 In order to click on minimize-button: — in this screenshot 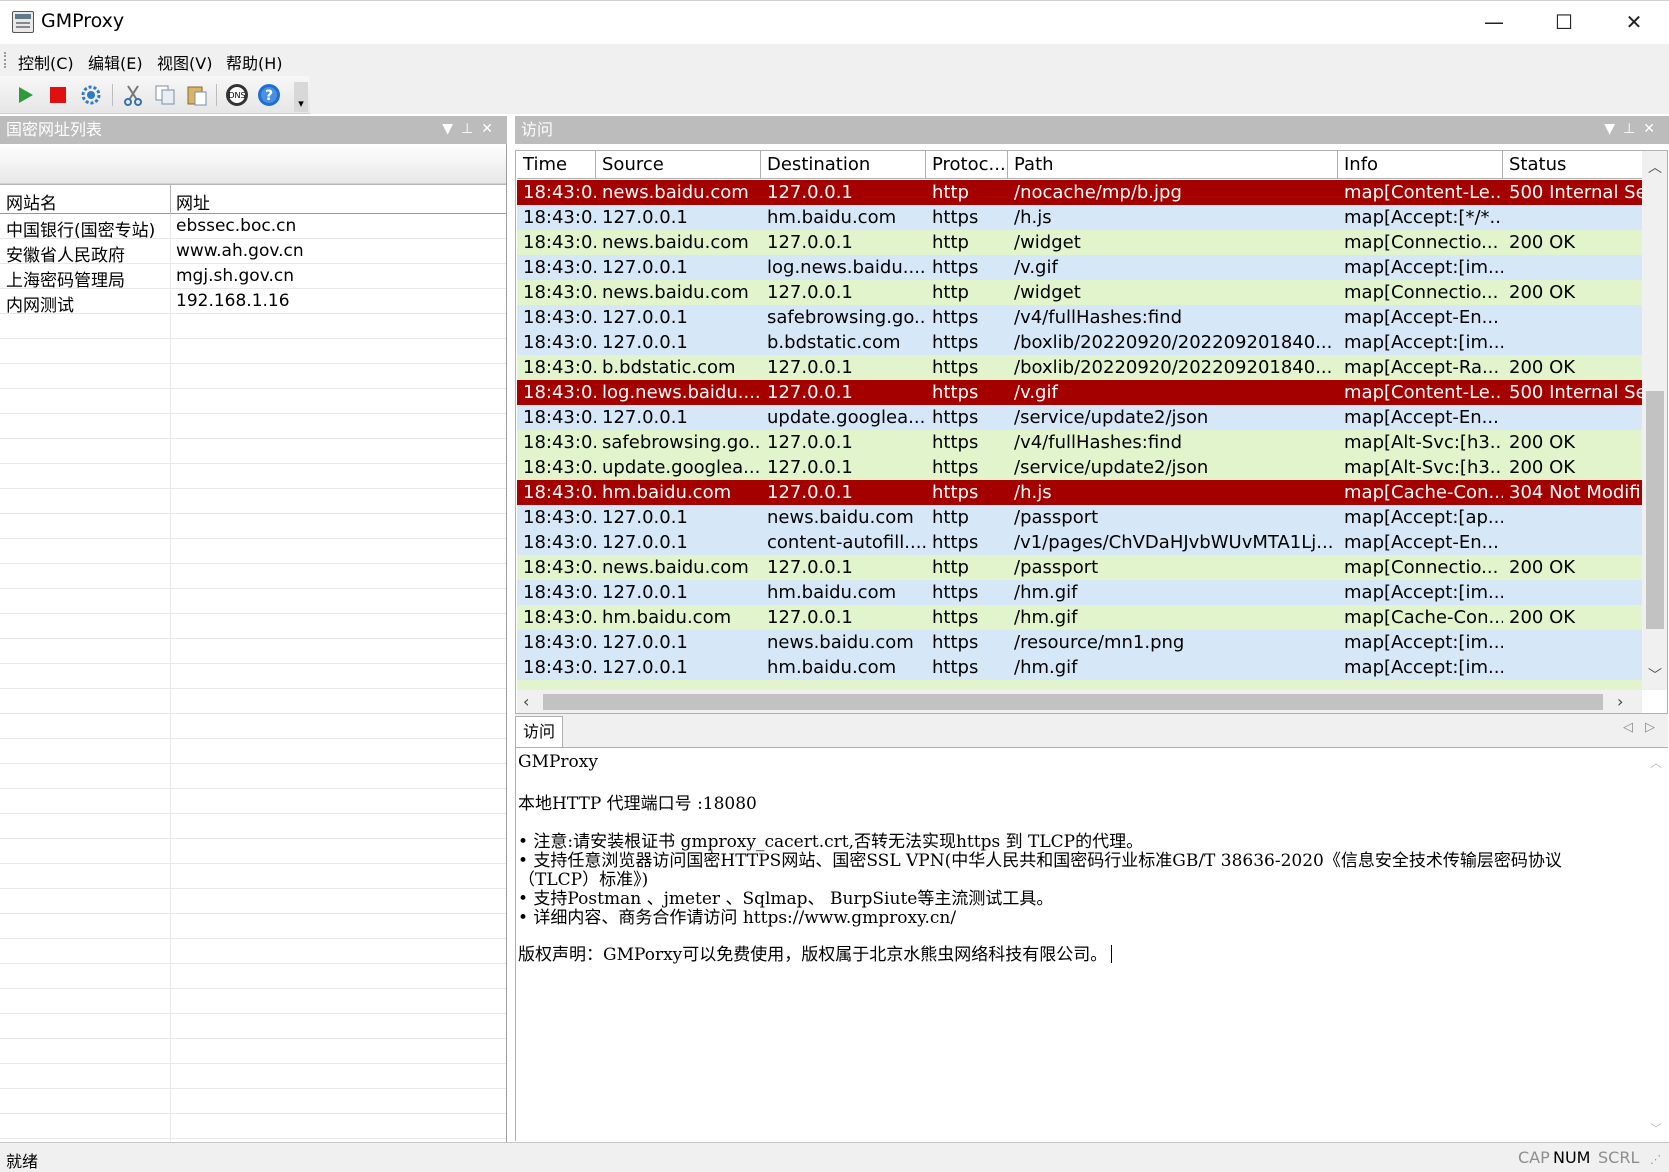, I will do `click(1494, 23)`.